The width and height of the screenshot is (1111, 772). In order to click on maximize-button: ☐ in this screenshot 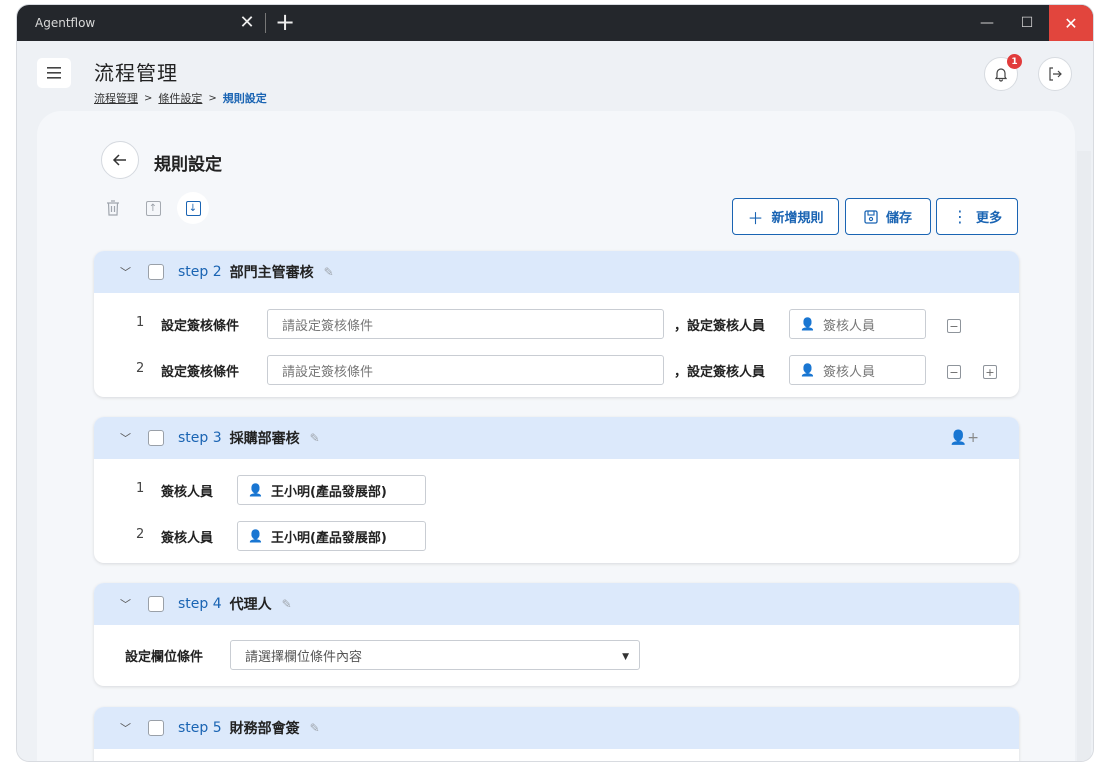, I will do `click(1027, 23)`.